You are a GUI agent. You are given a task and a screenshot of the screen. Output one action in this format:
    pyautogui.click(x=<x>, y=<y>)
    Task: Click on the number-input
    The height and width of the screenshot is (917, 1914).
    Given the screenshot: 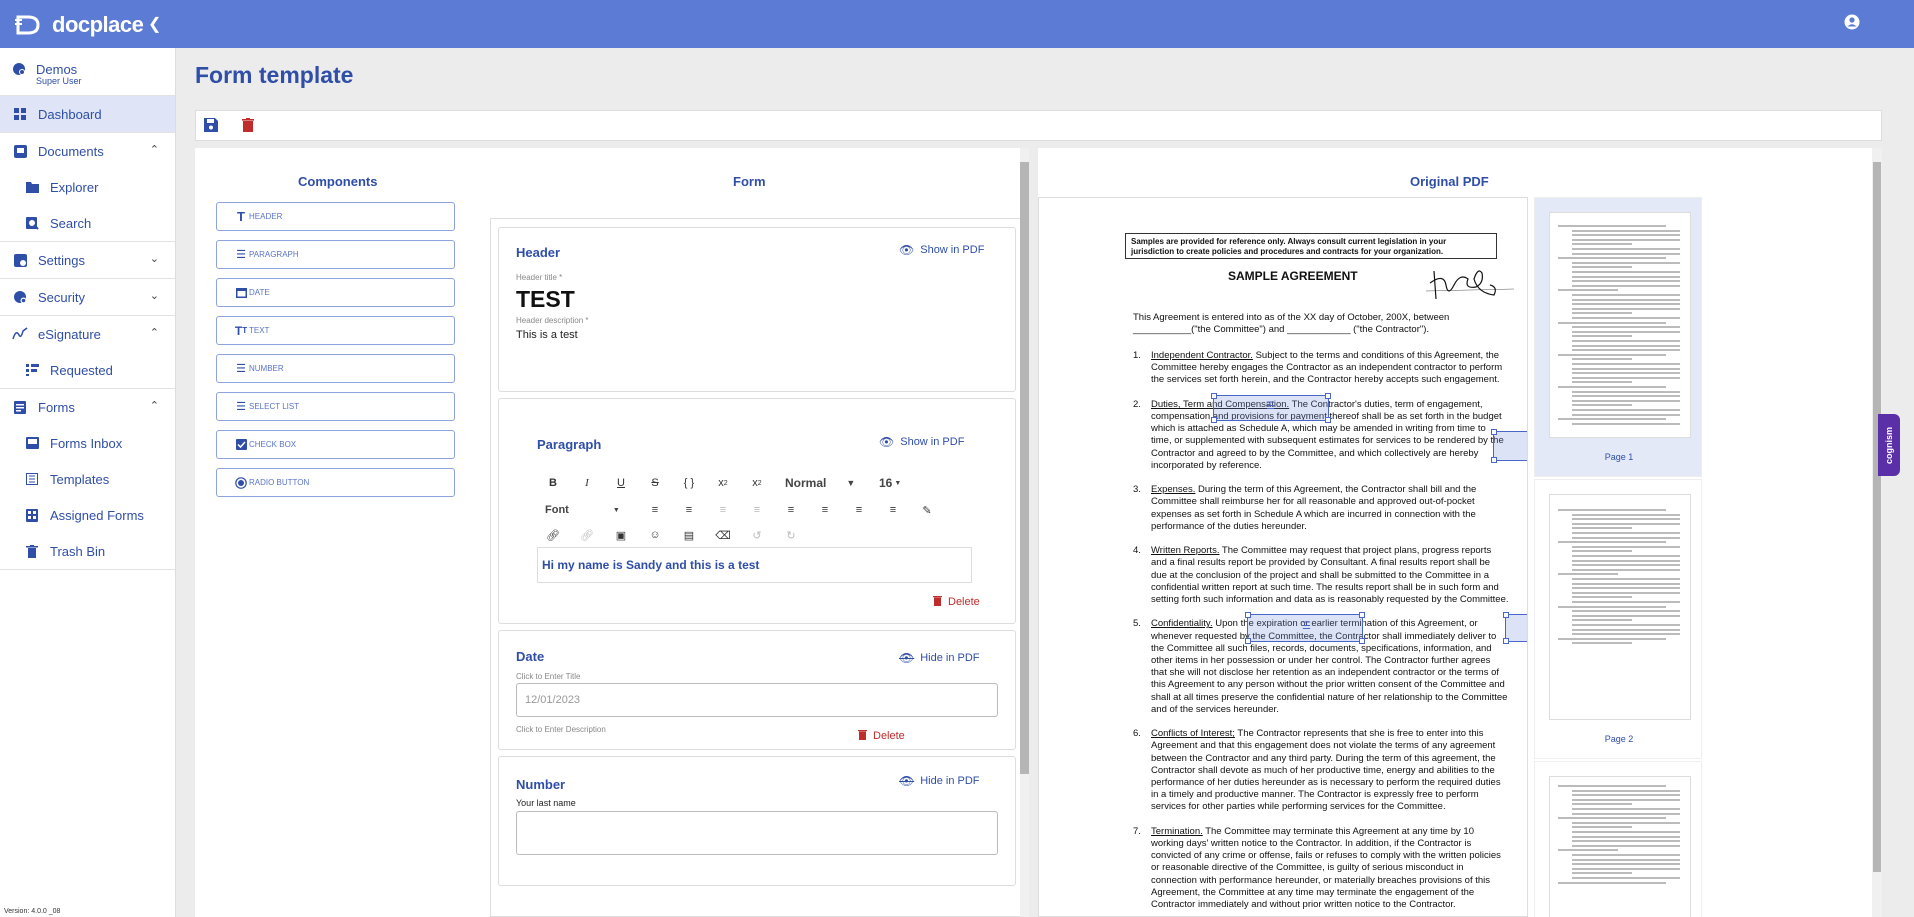 What is the action you would take?
    pyautogui.click(x=757, y=833)
    